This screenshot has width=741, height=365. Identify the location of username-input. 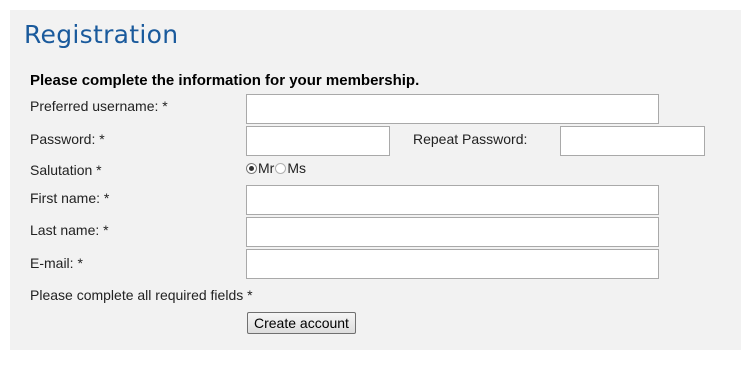
(452, 109).